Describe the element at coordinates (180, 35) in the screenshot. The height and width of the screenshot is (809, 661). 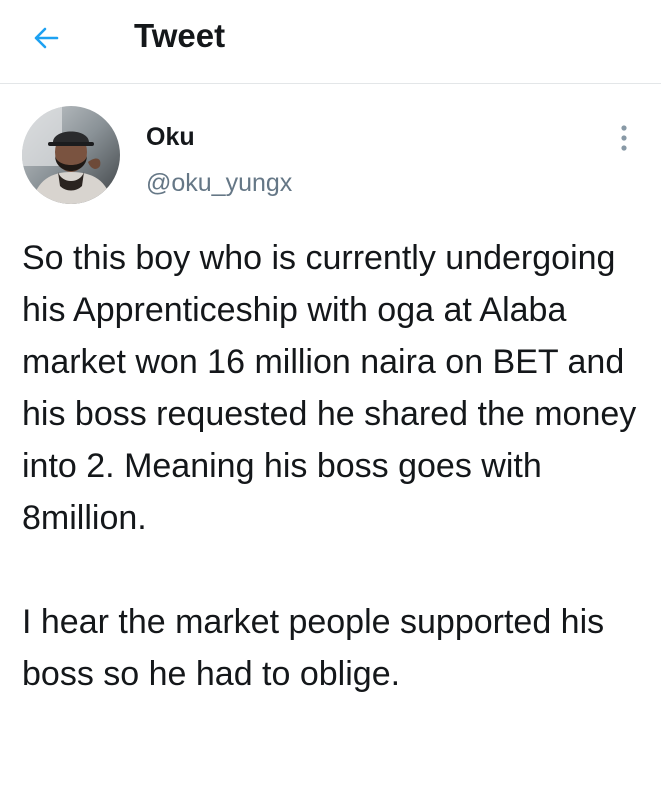
I see `page-title: Tweet` at that location.